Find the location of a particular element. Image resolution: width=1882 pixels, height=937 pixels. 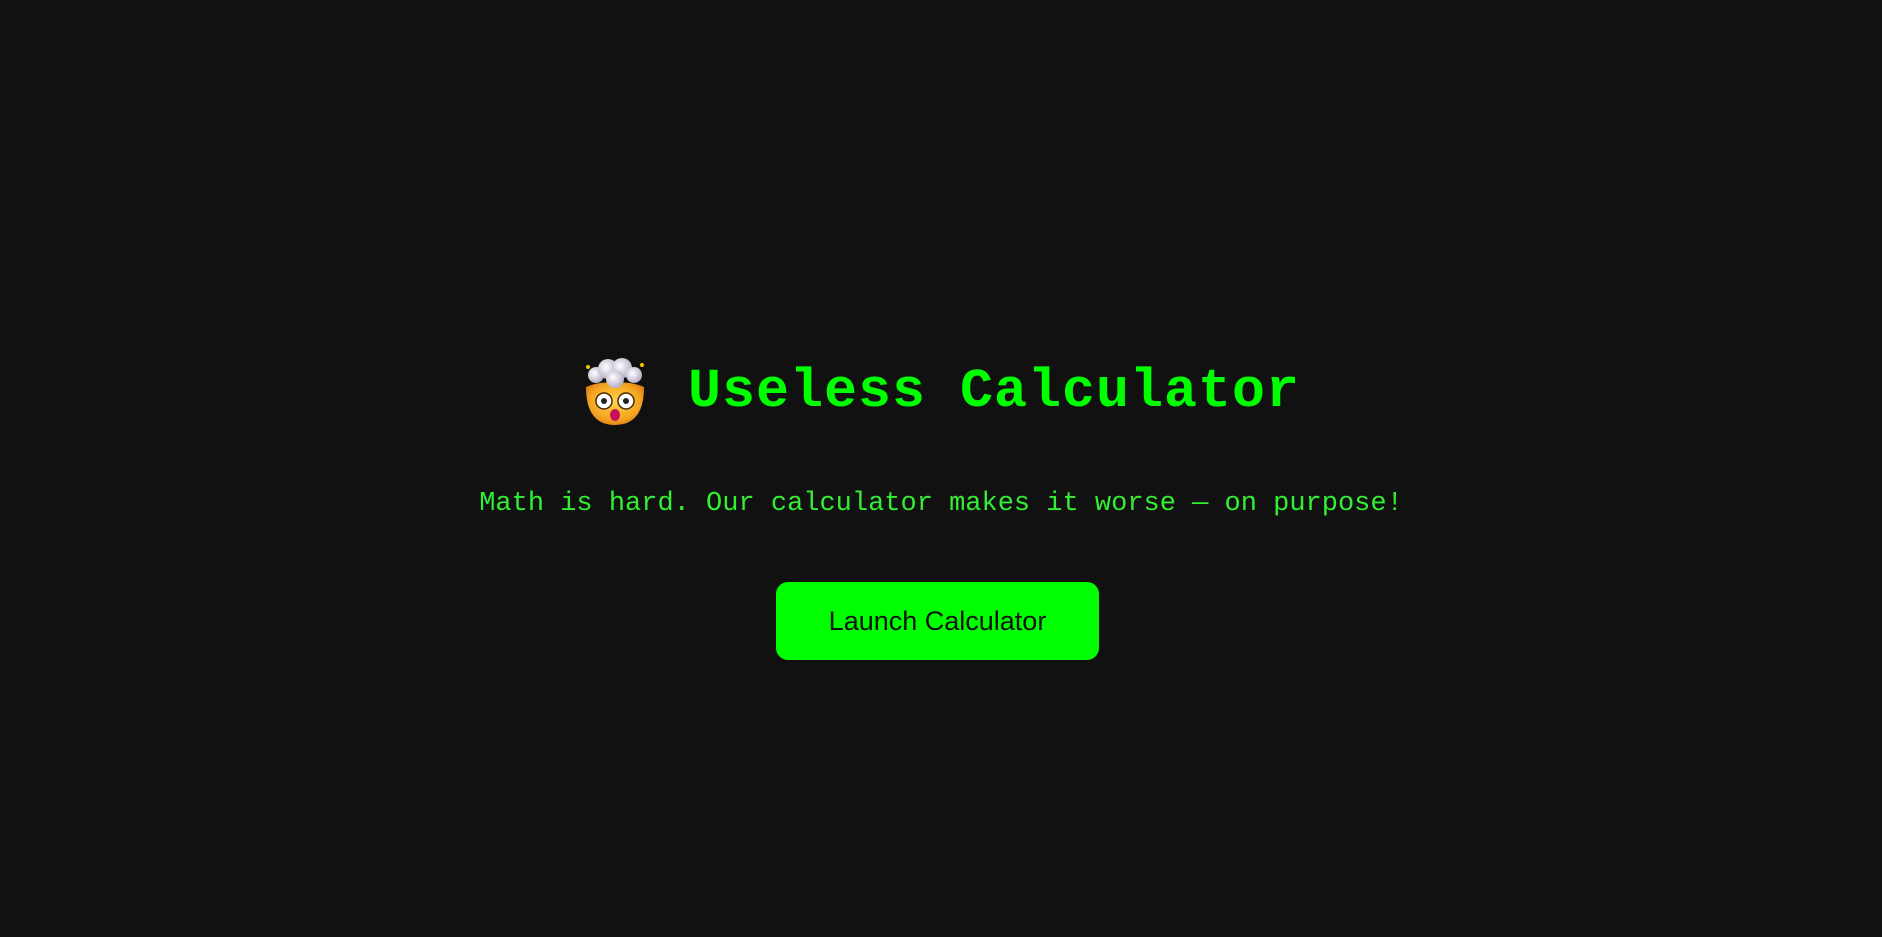

title-row: Useless Calculator is located at coordinates (941, 392).